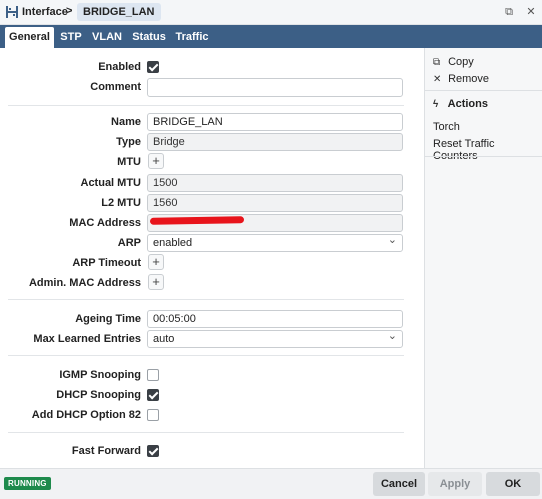 Image resolution: width=542 pixels, height=499 pixels. Describe the element at coordinates (86, 415) in the screenshot. I see `dhcp-option82-label: Add DHCP Option 82` at that location.